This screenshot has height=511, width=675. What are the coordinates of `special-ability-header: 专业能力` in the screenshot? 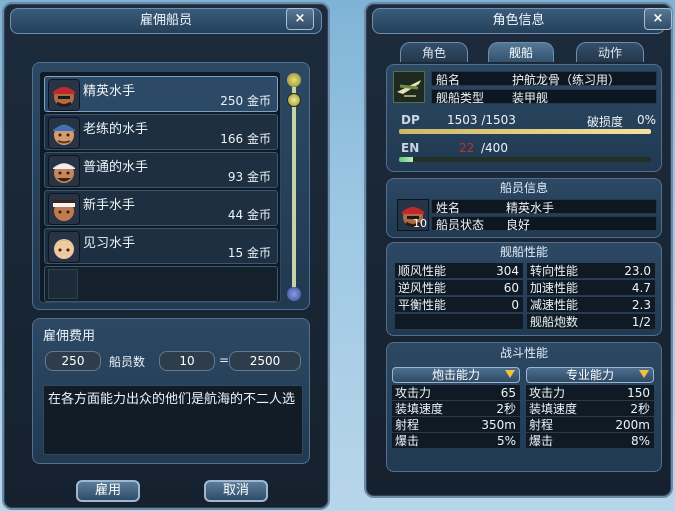 It's located at (590, 375).